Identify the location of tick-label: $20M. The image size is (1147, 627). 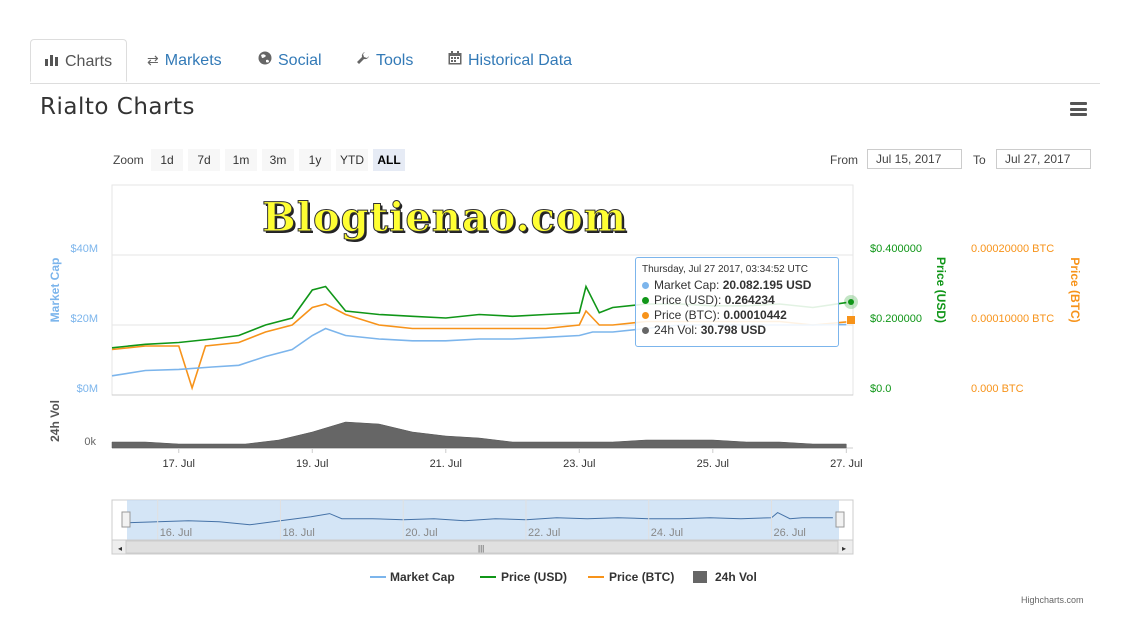
(84, 319).